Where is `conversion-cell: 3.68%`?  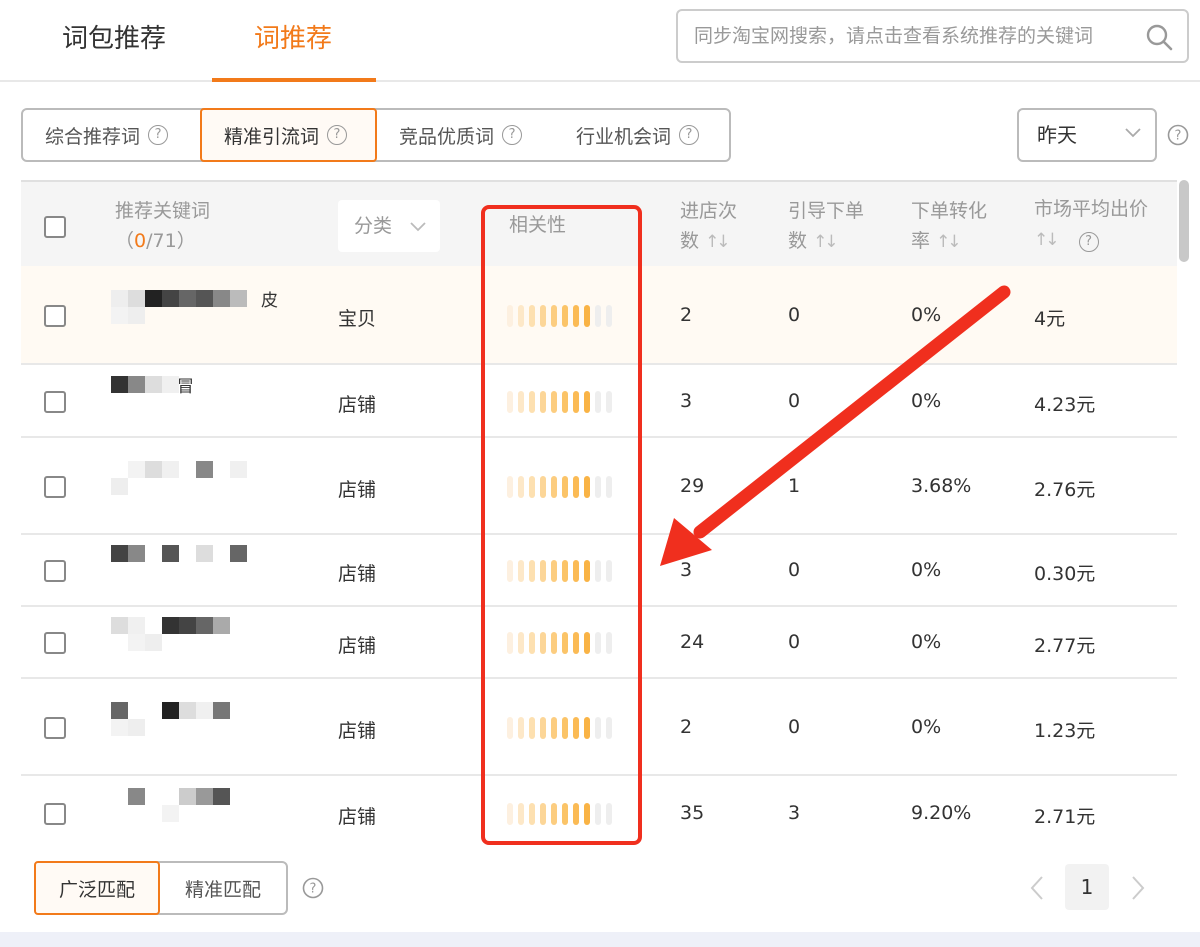 conversion-cell: 3.68% is located at coordinates (941, 485).